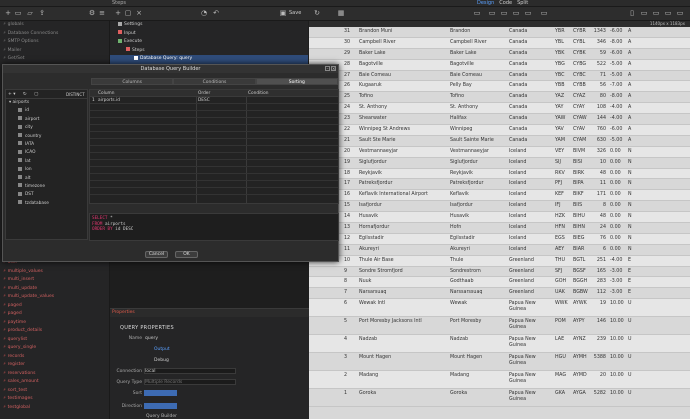  What do you see at coordinates (544, 13) in the screenshot?
I see `layout-6-icon: ▭` at bounding box center [544, 13].